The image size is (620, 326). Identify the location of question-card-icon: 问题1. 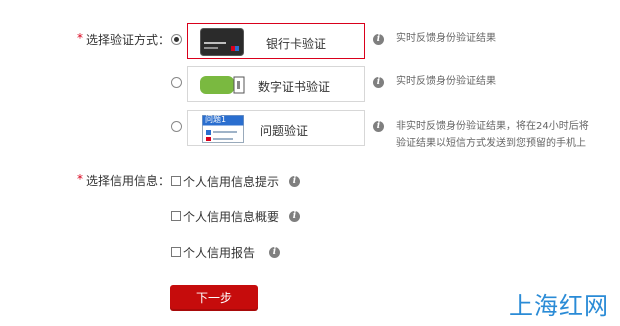
(223, 129).